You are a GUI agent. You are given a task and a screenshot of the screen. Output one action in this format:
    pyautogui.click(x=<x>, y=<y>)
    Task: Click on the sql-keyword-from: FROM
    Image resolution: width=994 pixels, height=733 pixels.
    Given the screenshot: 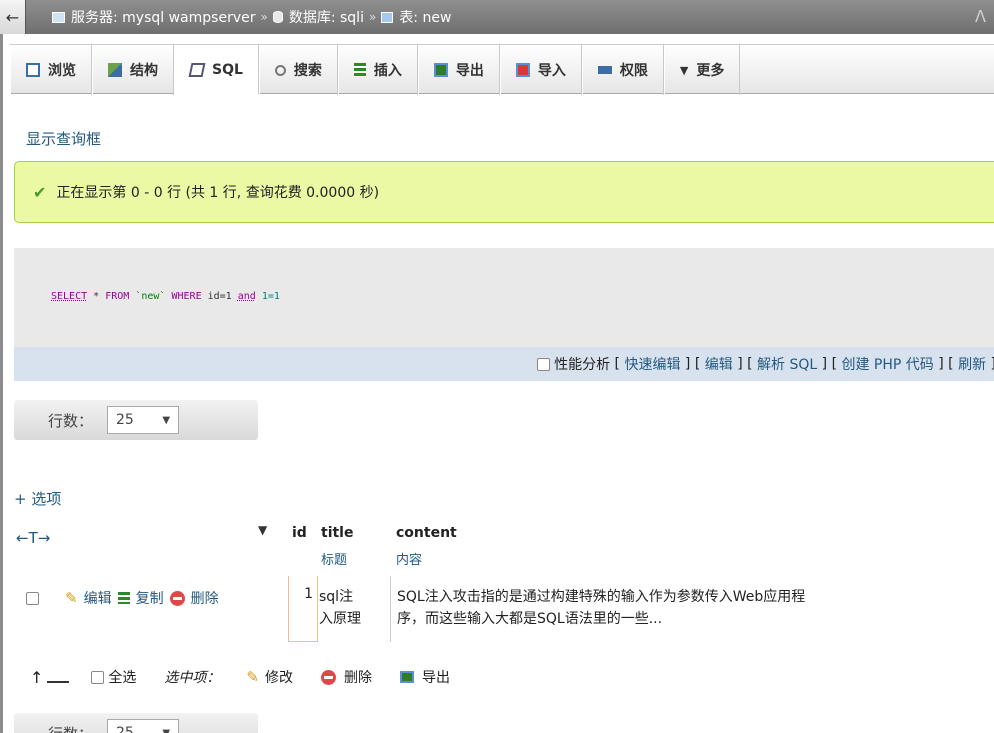 What is the action you would take?
    pyautogui.click(x=117, y=296)
    